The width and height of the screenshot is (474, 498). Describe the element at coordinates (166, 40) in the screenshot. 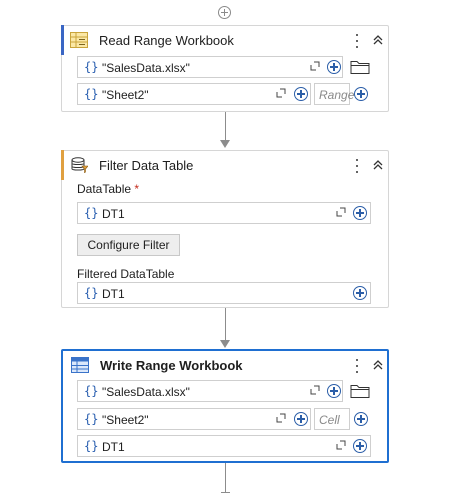

I see `activity-title: Read Range Workbook` at that location.